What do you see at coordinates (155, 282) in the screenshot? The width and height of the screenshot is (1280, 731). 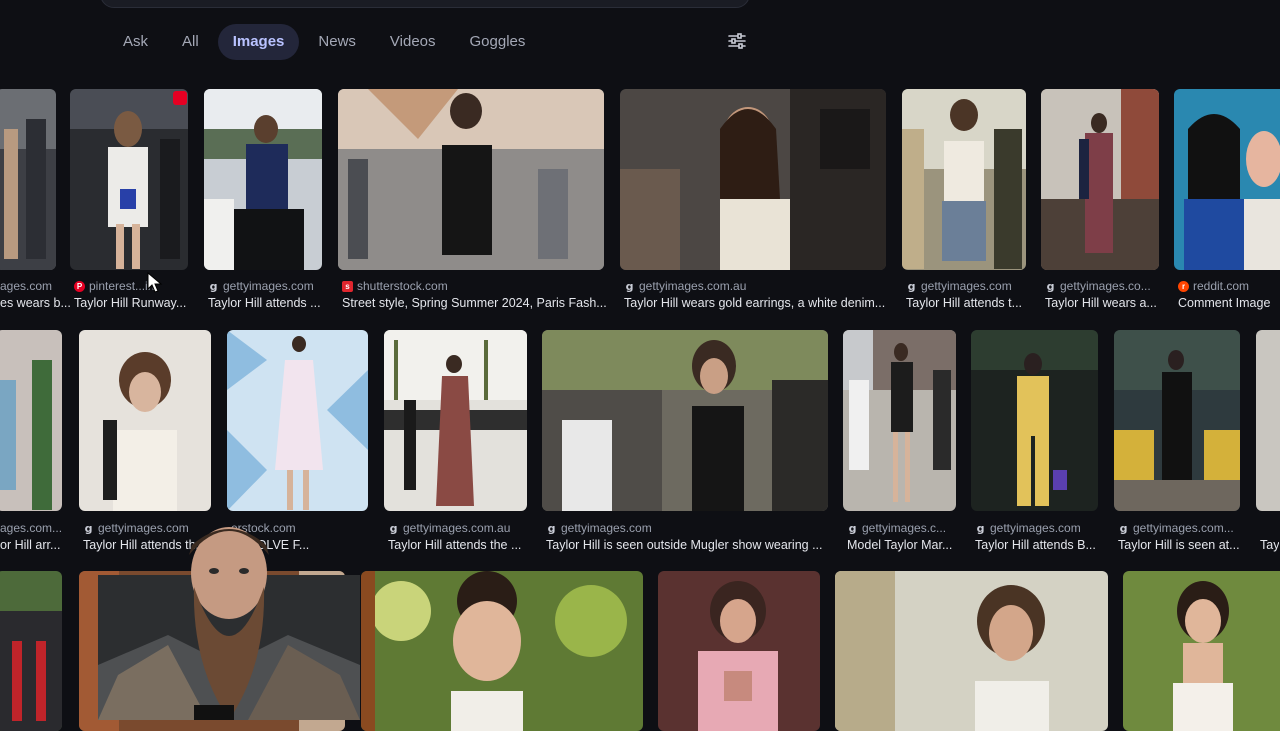 I see `mouse-cursor-icon` at bounding box center [155, 282].